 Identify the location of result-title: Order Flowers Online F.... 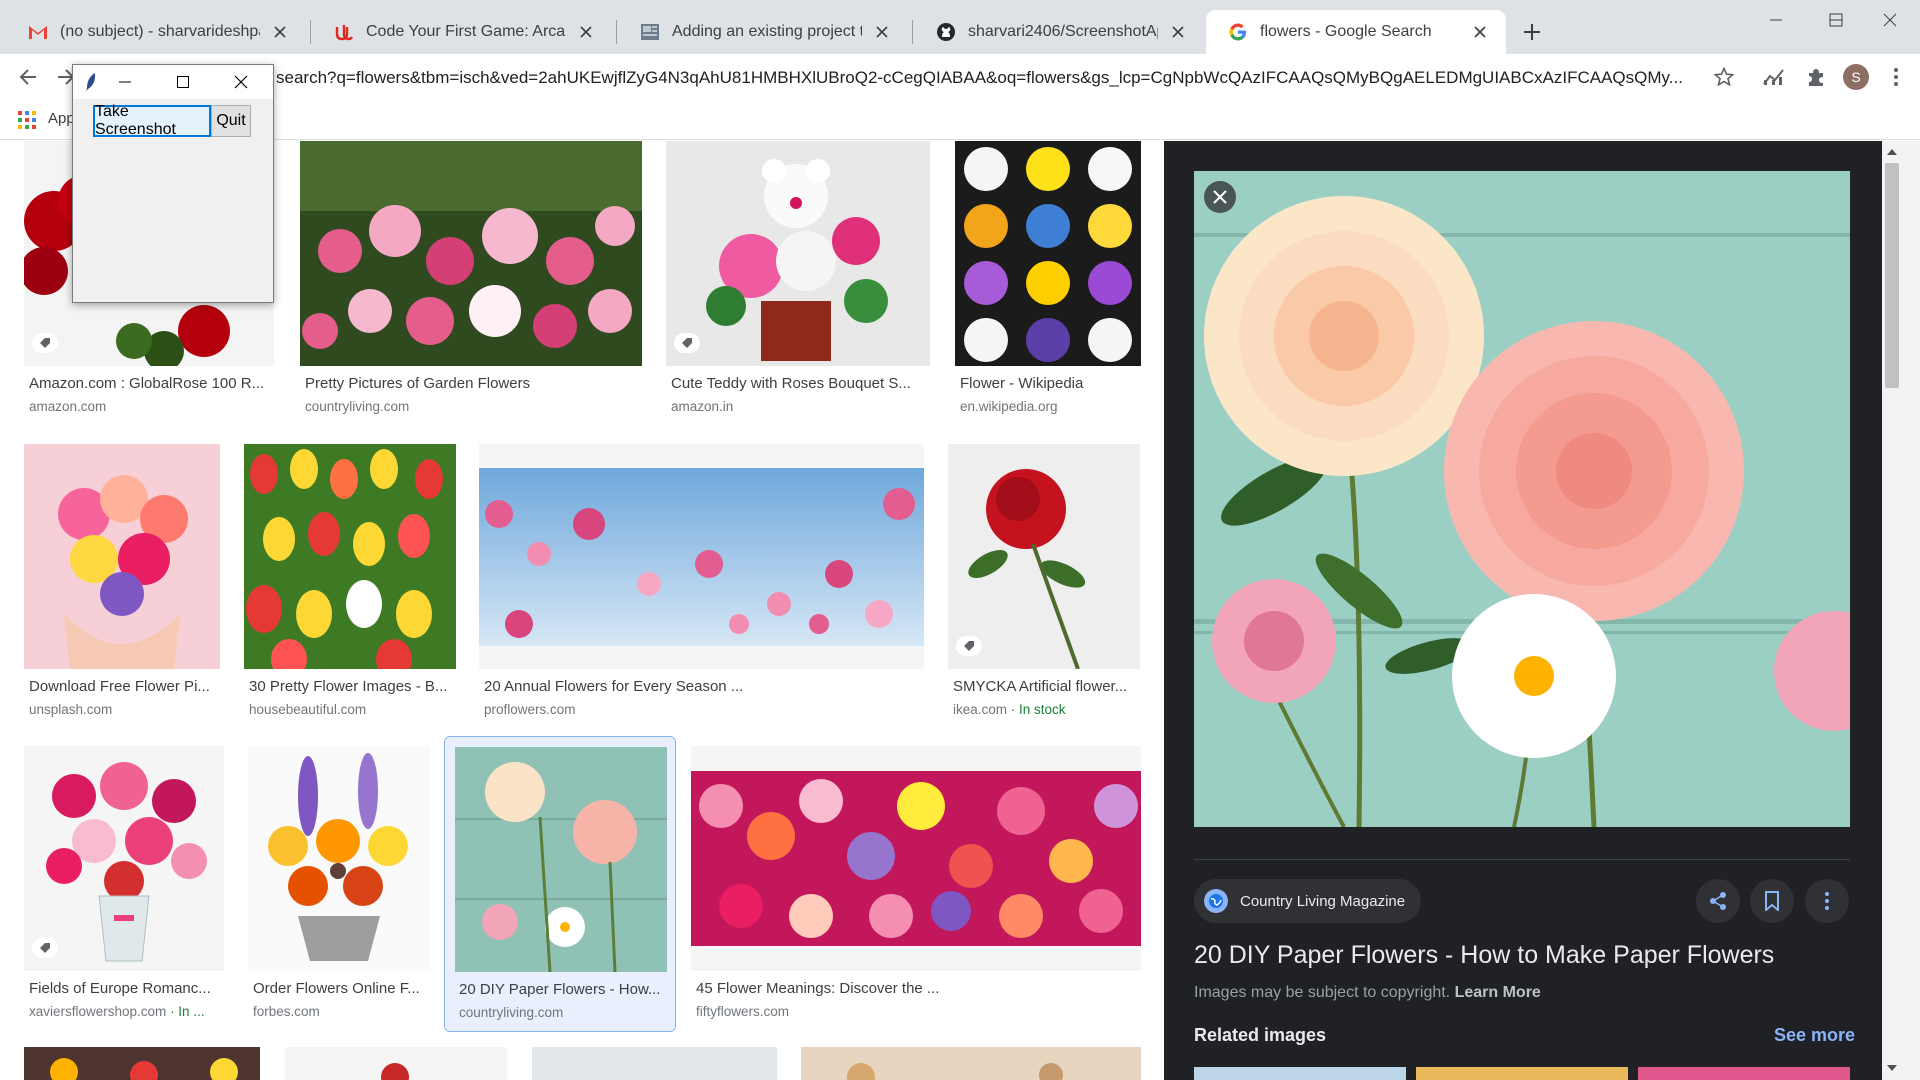
(339, 988).